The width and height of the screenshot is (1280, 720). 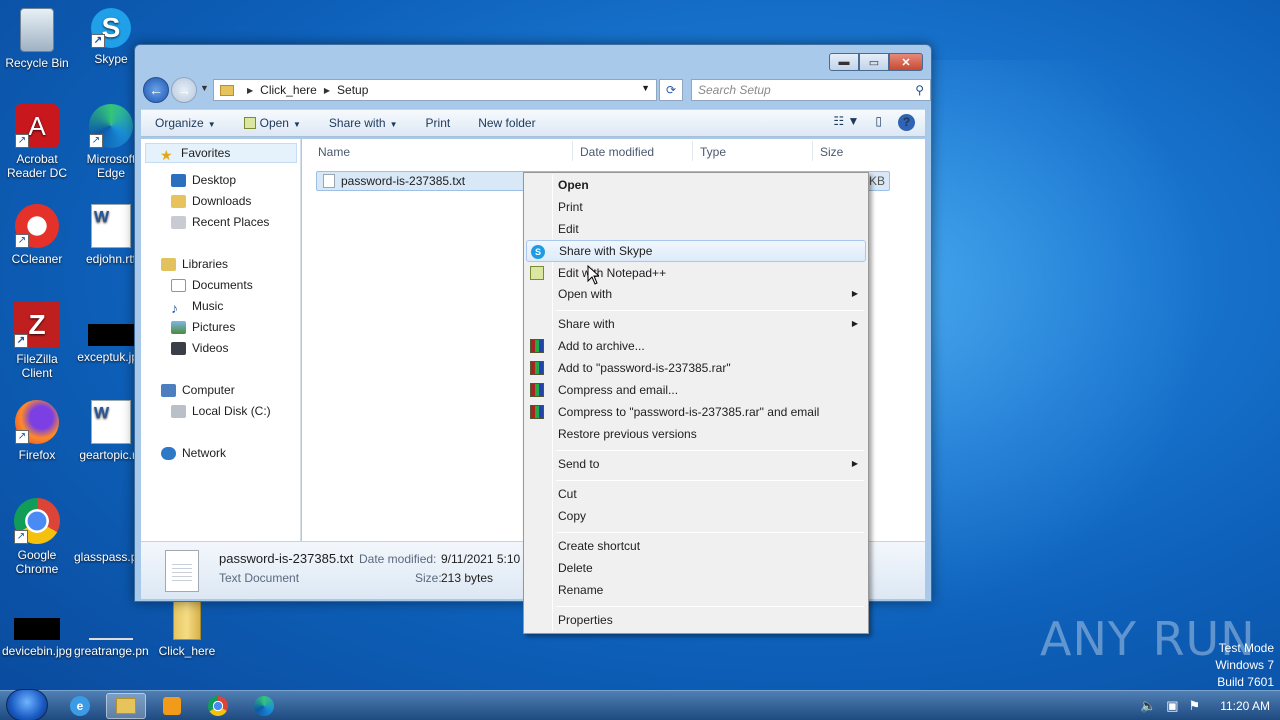 What do you see at coordinates (204, 88) in the screenshot?
I see `recent-pages-dropdown-icon: ▼` at bounding box center [204, 88].